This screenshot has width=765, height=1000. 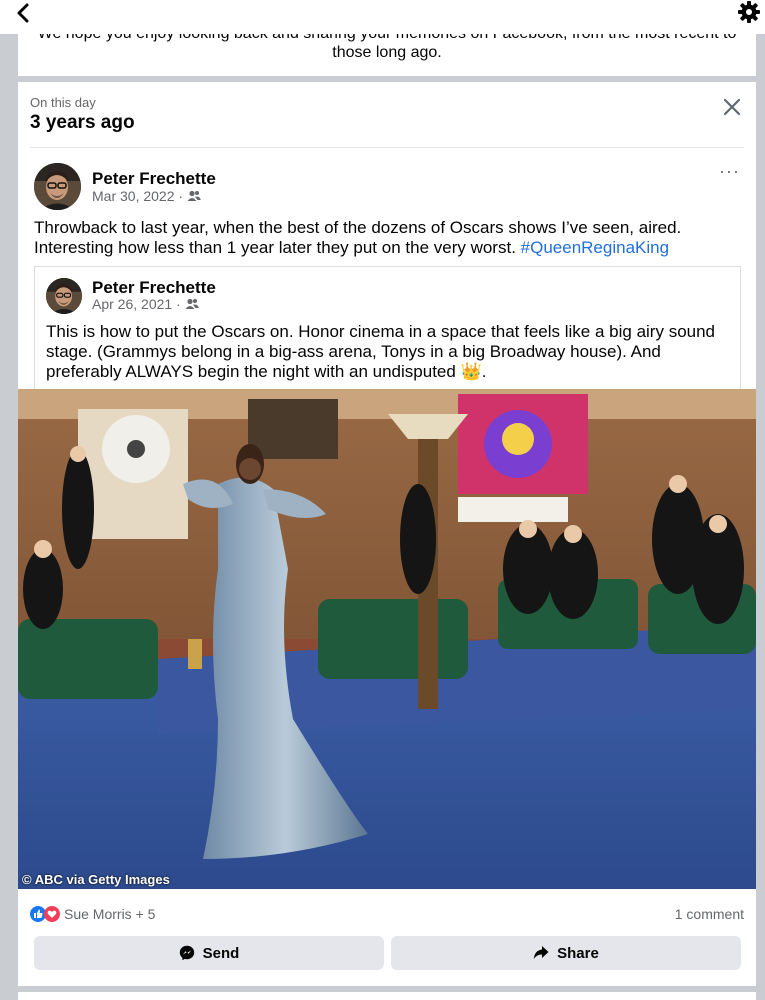 What do you see at coordinates (221, 953) in the screenshot?
I see `send-label: Send` at bounding box center [221, 953].